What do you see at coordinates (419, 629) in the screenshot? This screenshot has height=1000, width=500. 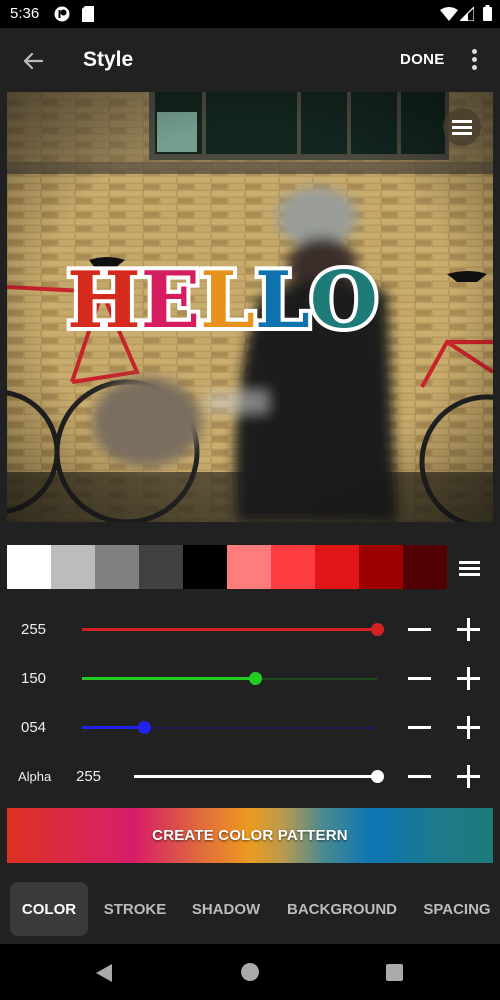 I see `red-decrement-button` at bounding box center [419, 629].